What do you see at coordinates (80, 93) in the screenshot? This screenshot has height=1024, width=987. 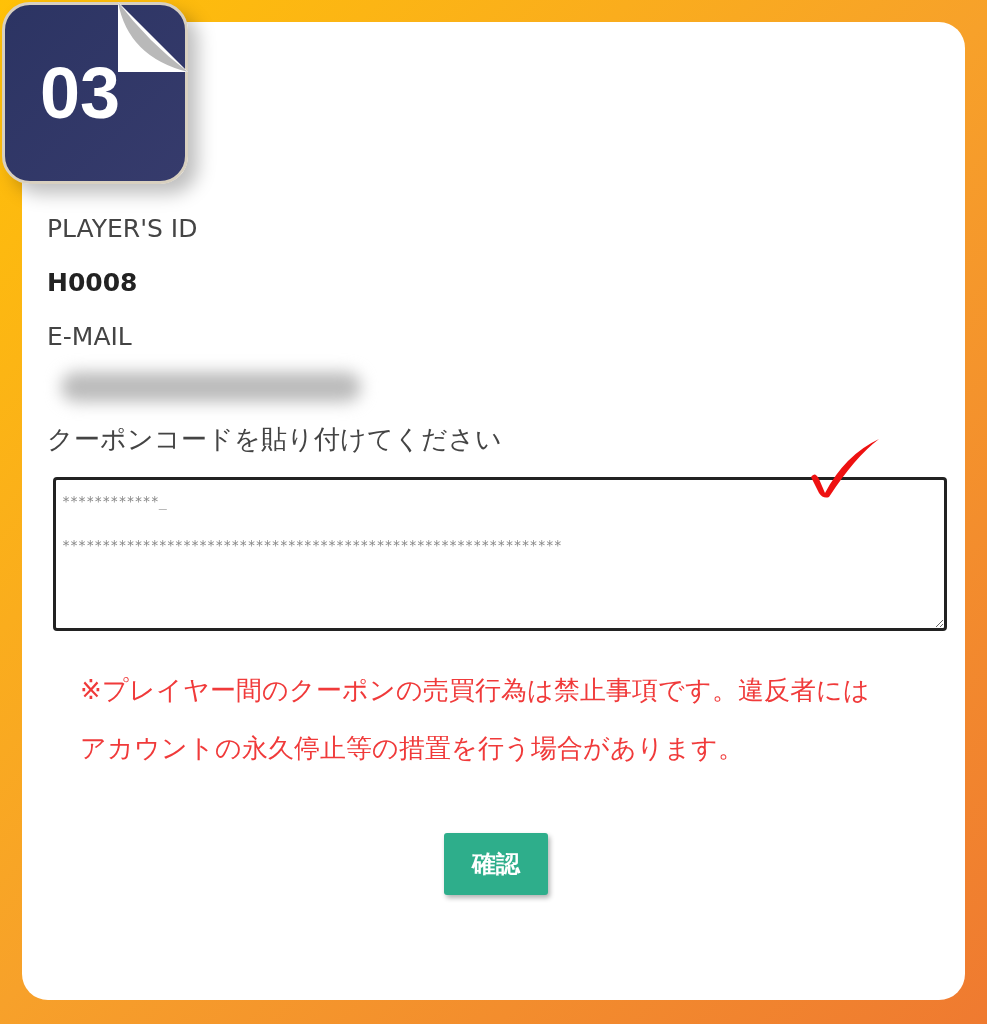 I see `step-number: 03` at bounding box center [80, 93].